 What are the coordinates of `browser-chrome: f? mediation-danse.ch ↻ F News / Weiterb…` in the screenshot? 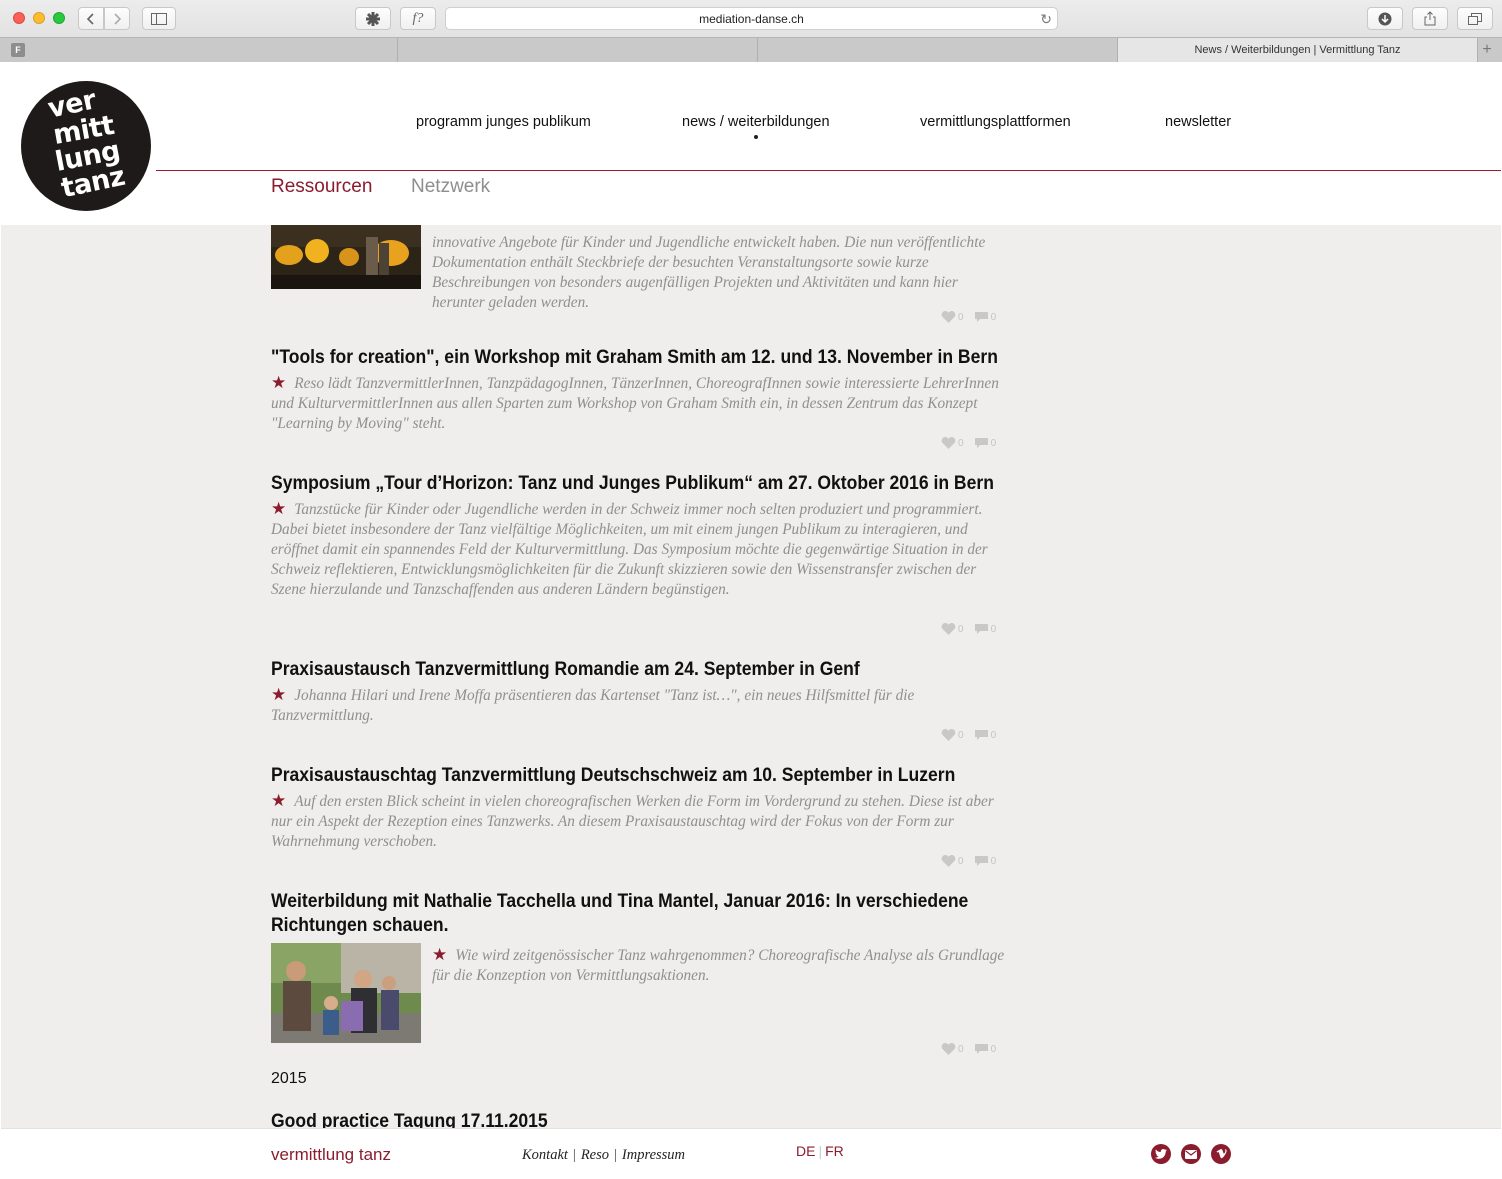 It's located at (751, 31).